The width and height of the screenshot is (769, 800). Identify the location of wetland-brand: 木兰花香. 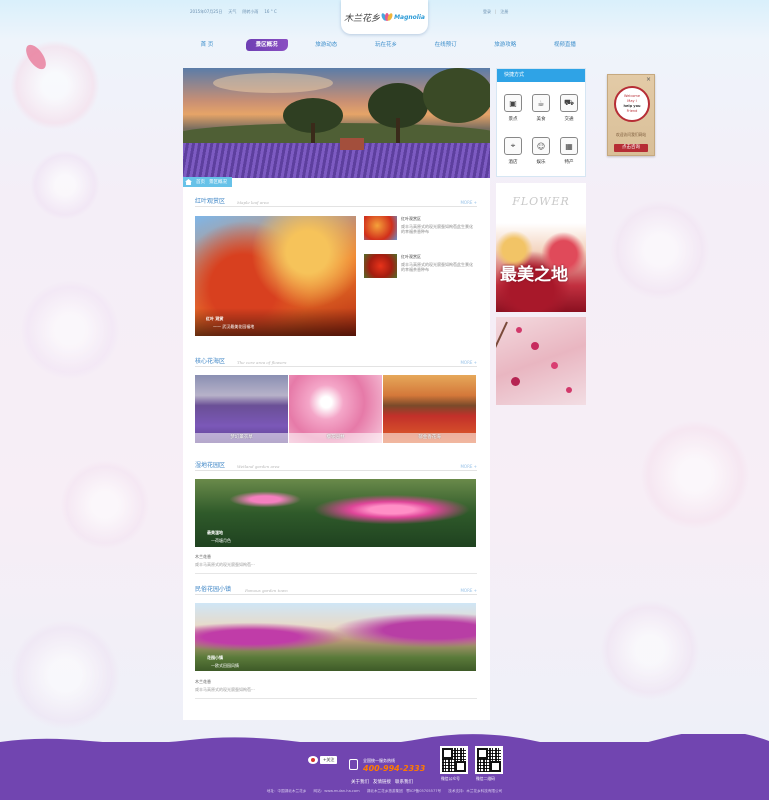
(203, 556).